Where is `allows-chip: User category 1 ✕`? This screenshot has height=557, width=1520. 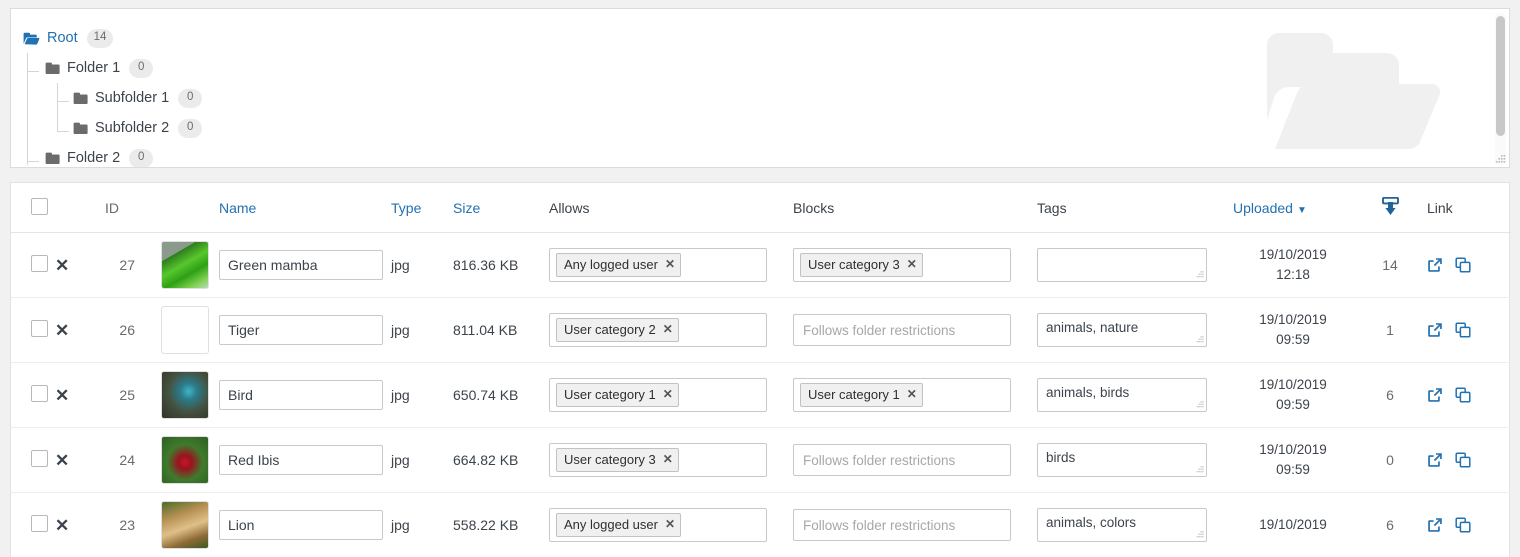 allows-chip: User category 1 ✕ is located at coordinates (617, 395).